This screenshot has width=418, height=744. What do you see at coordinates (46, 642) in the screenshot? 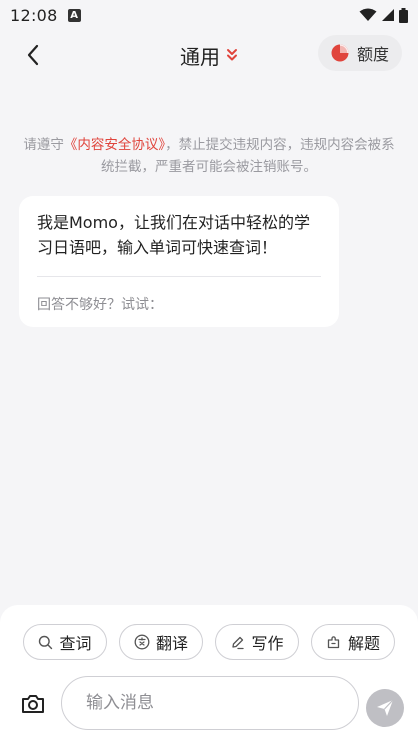
I see `search-icon` at bounding box center [46, 642].